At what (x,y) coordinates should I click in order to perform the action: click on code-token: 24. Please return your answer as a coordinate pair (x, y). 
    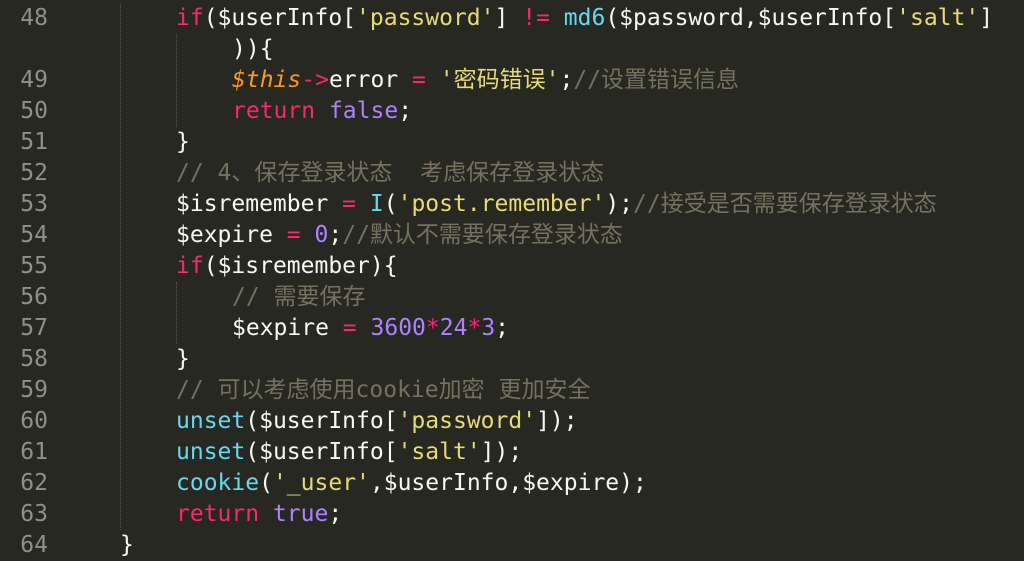
    Looking at the image, I should click on (453, 328).